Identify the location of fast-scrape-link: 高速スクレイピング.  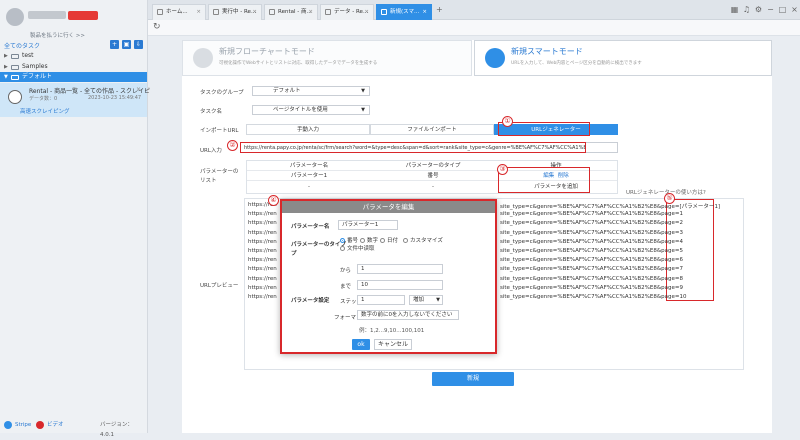
(45, 111).